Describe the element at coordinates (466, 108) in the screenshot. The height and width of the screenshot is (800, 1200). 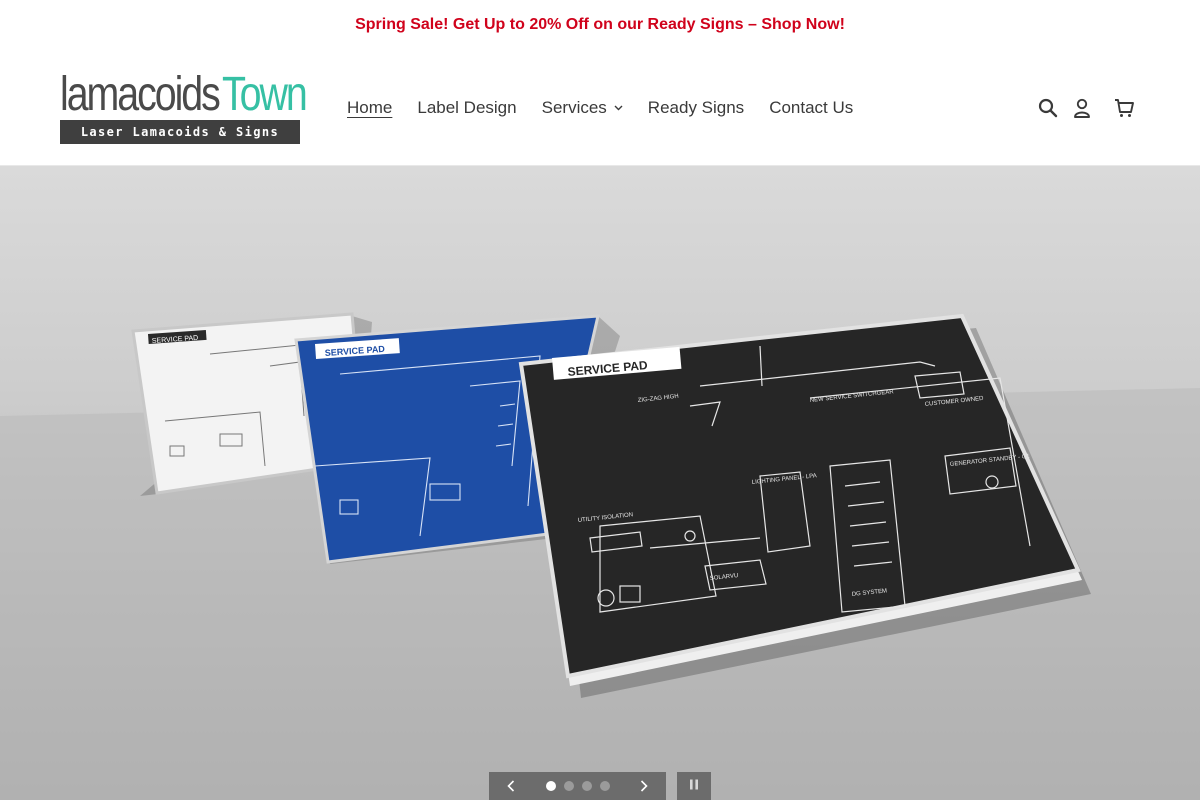
I see `nav-label-design: Label Design` at that location.